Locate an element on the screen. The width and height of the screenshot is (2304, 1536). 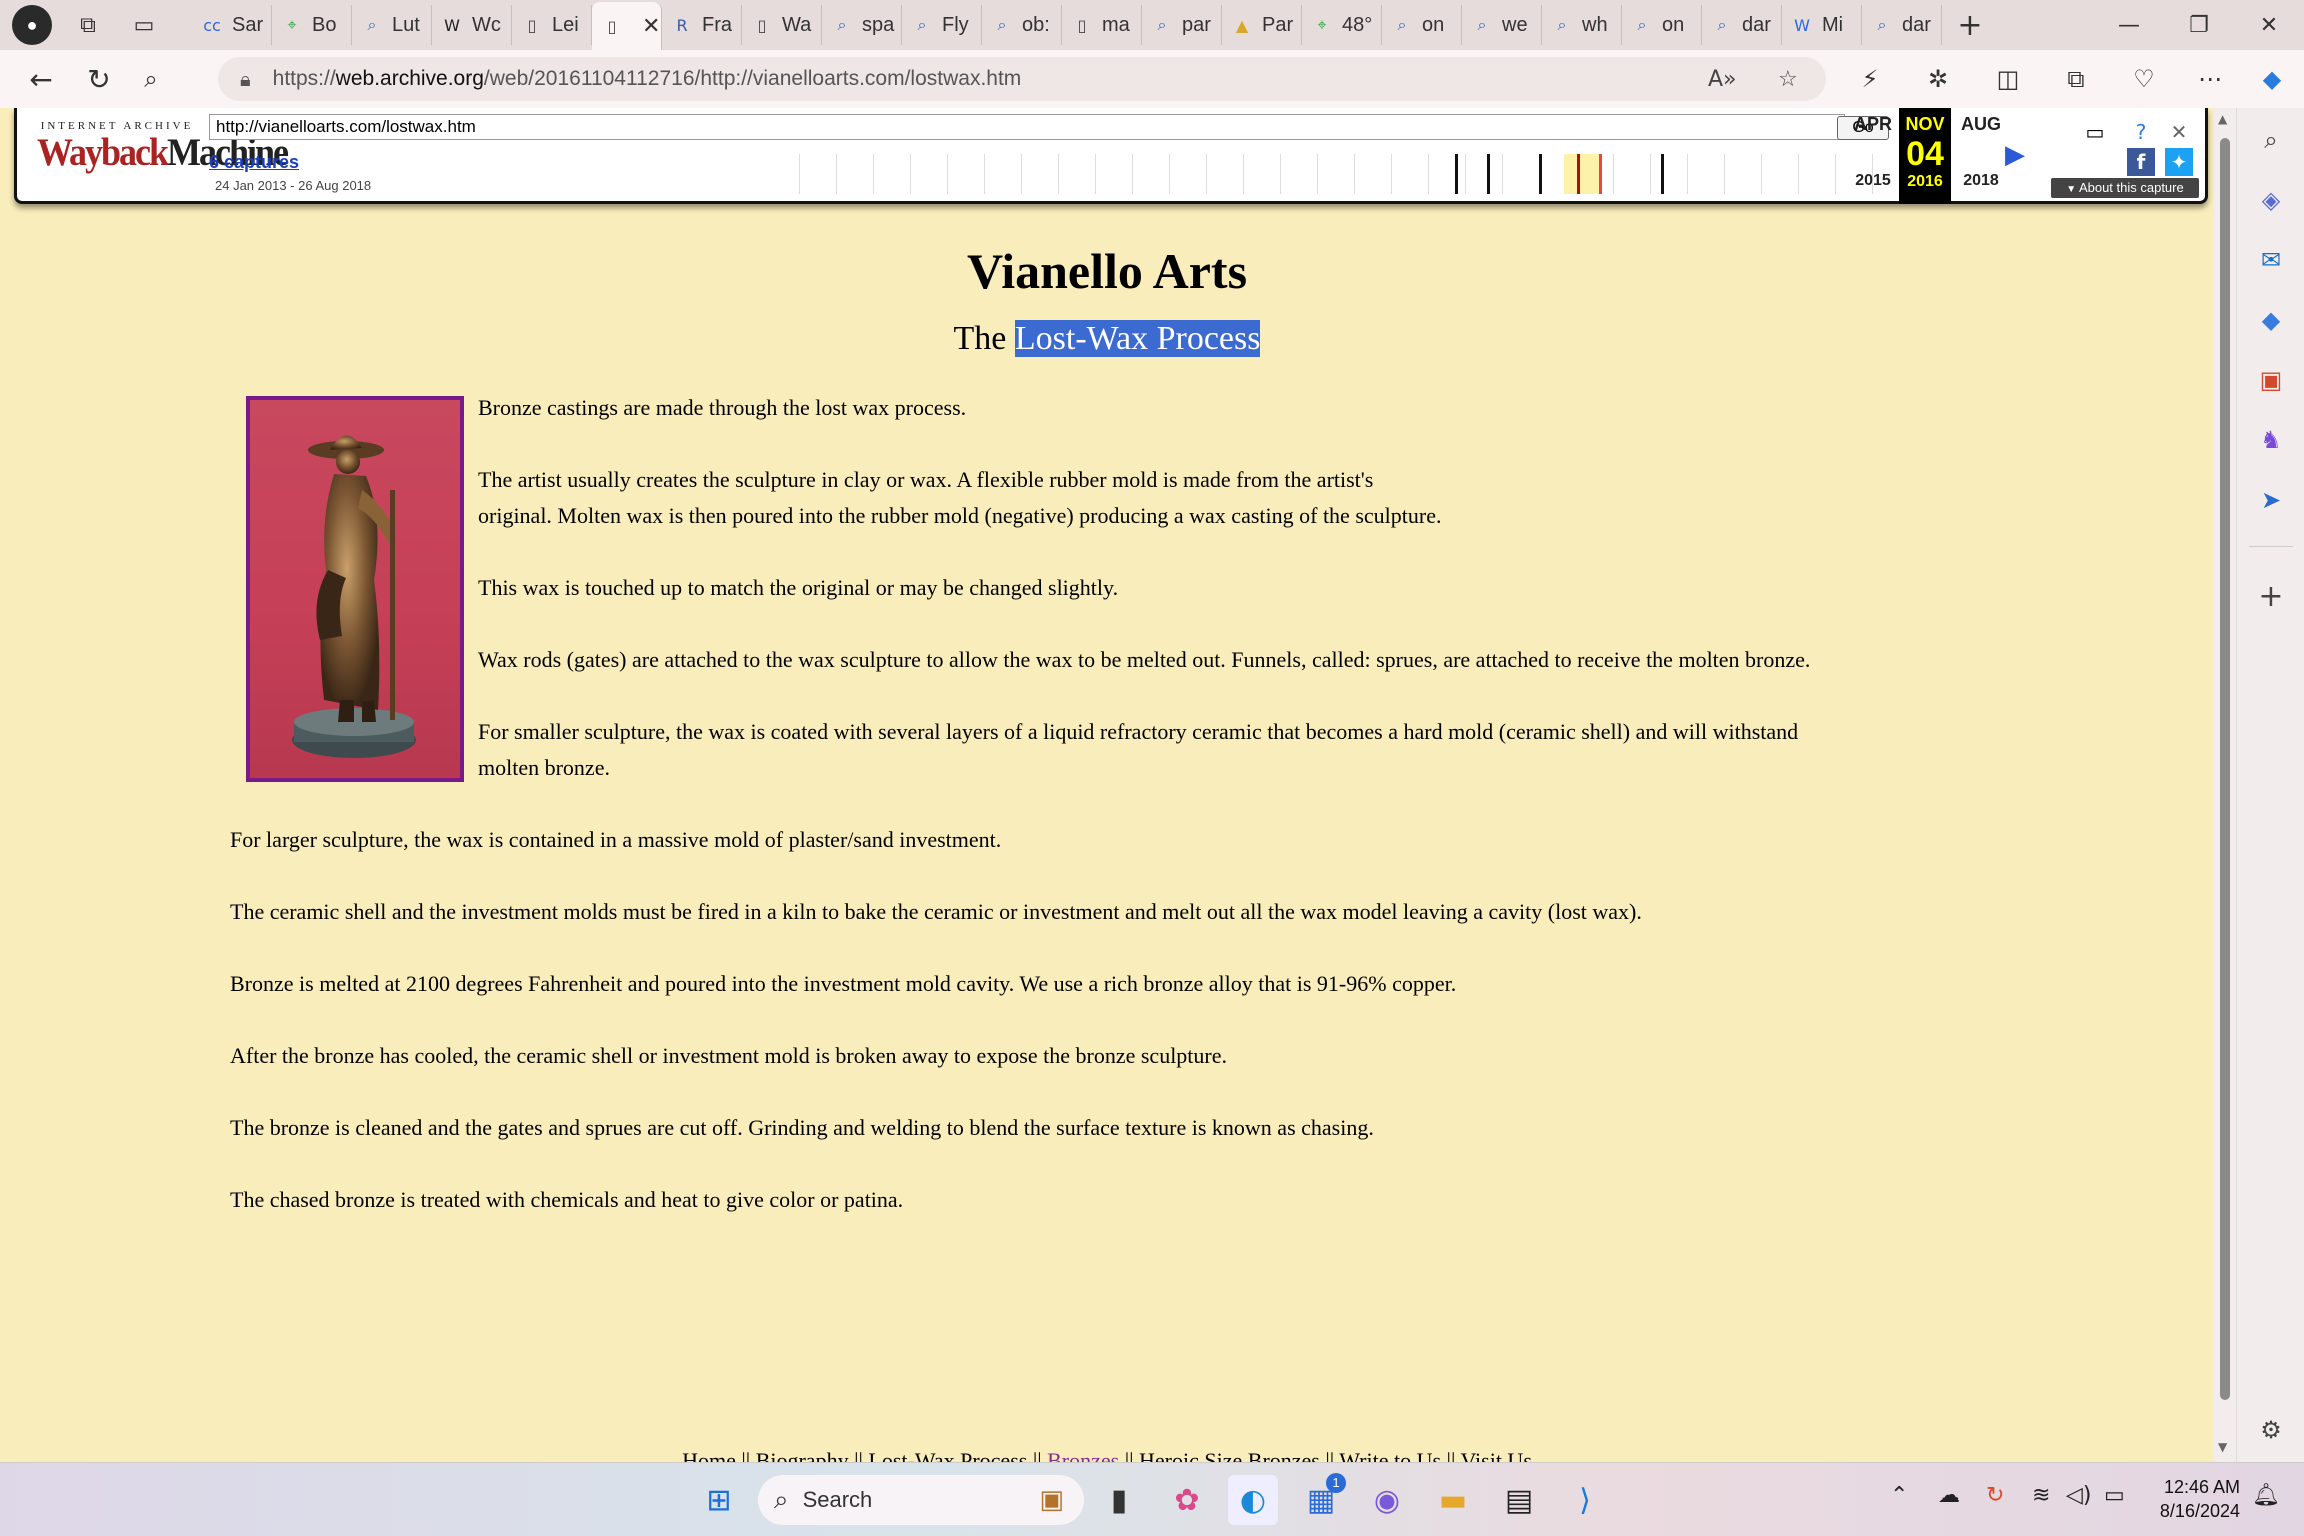
browser-tab: W Wc is located at coordinates (472, 25).